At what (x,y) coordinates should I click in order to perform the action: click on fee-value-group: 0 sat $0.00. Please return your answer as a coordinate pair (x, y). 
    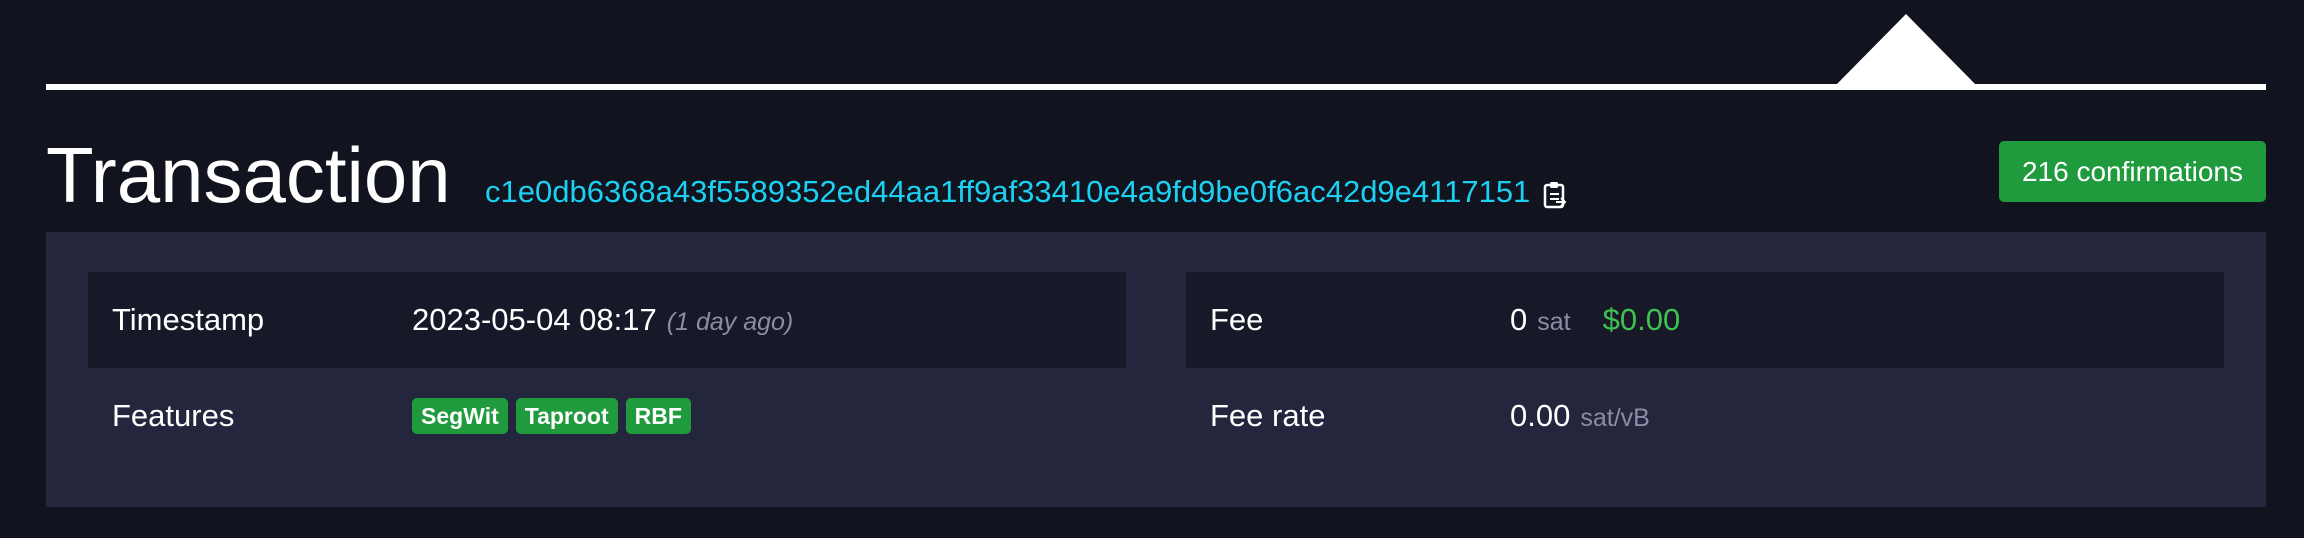
    Looking at the image, I should click on (1595, 320).